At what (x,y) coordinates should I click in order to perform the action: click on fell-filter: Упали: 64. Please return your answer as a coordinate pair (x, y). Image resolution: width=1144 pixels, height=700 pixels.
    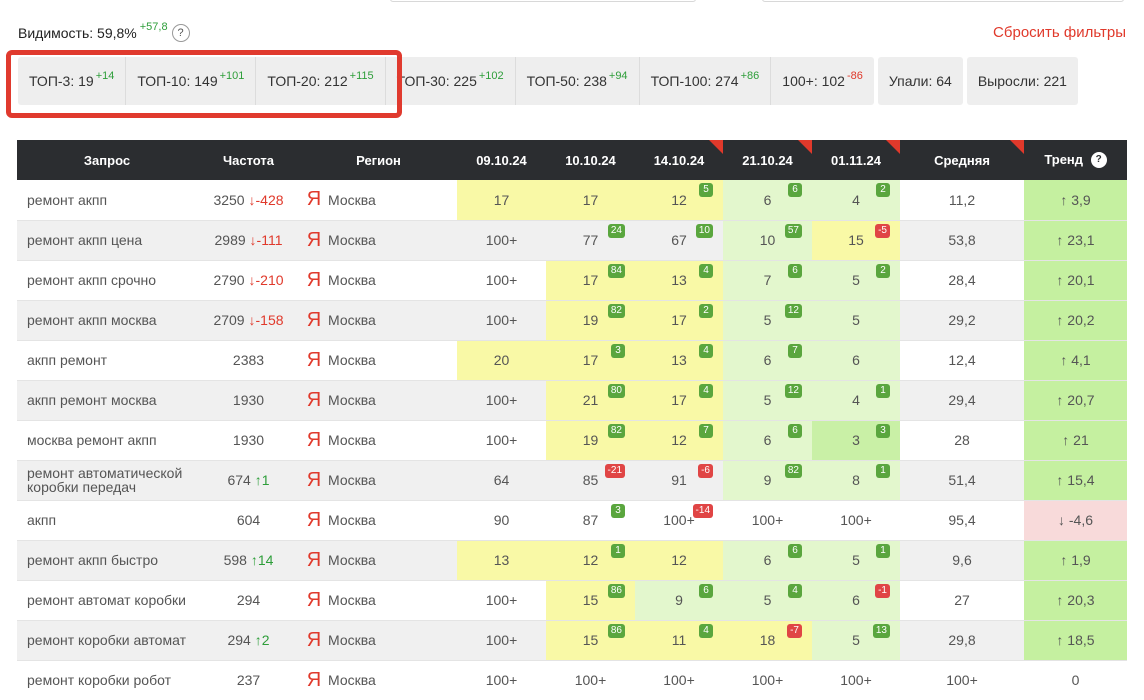
    Looking at the image, I should click on (920, 81).